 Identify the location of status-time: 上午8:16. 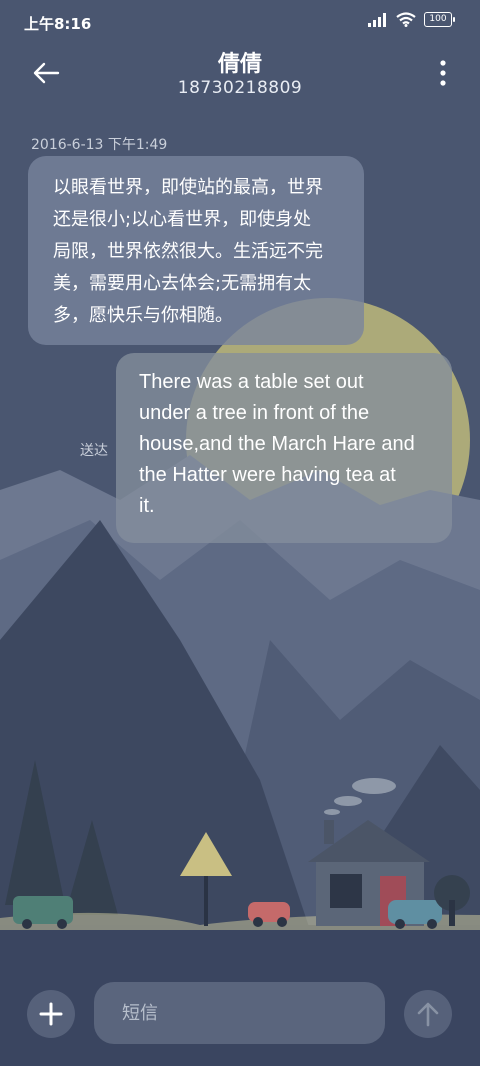
(58, 24).